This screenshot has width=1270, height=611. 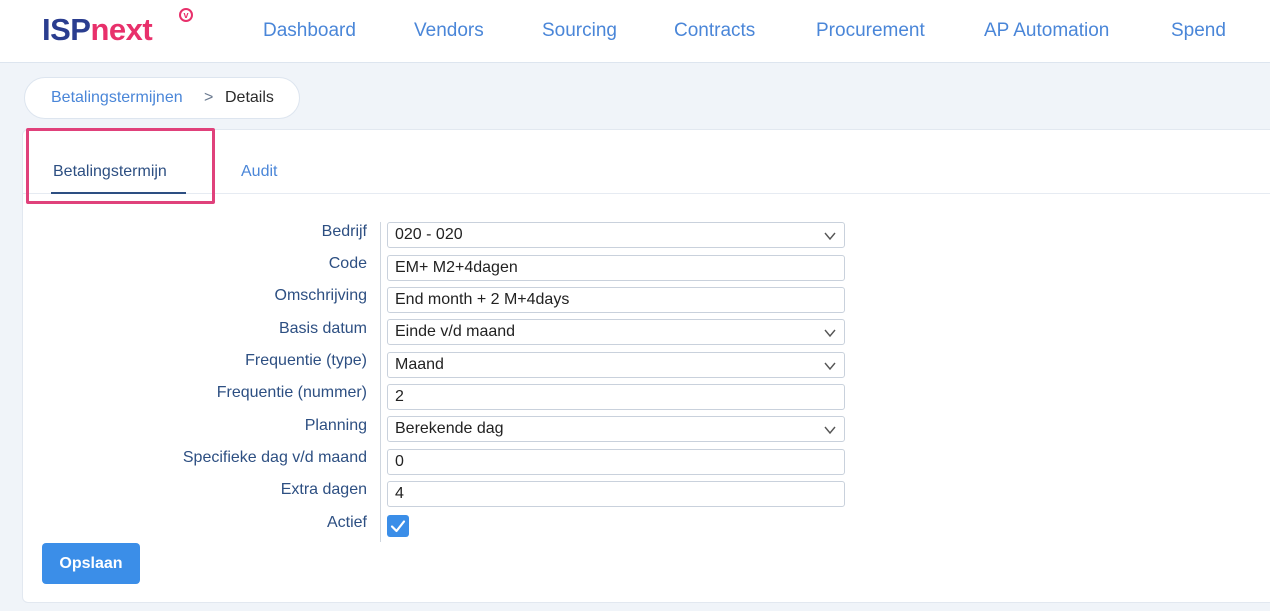 What do you see at coordinates (274, 457) in the screenshot?
I see `label-specifieke-dag: Specifieke dag v/d maand` at bounding box center [274, 457].